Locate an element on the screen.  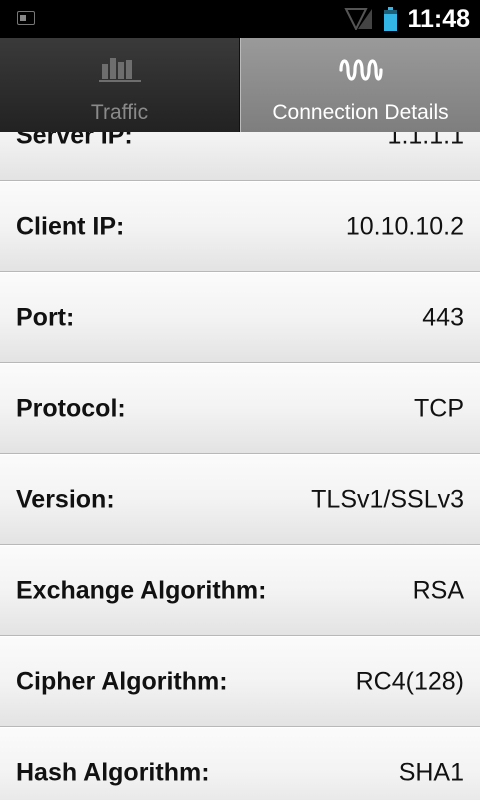
detail-label: Client IP: is located at coordinates (70, 226).